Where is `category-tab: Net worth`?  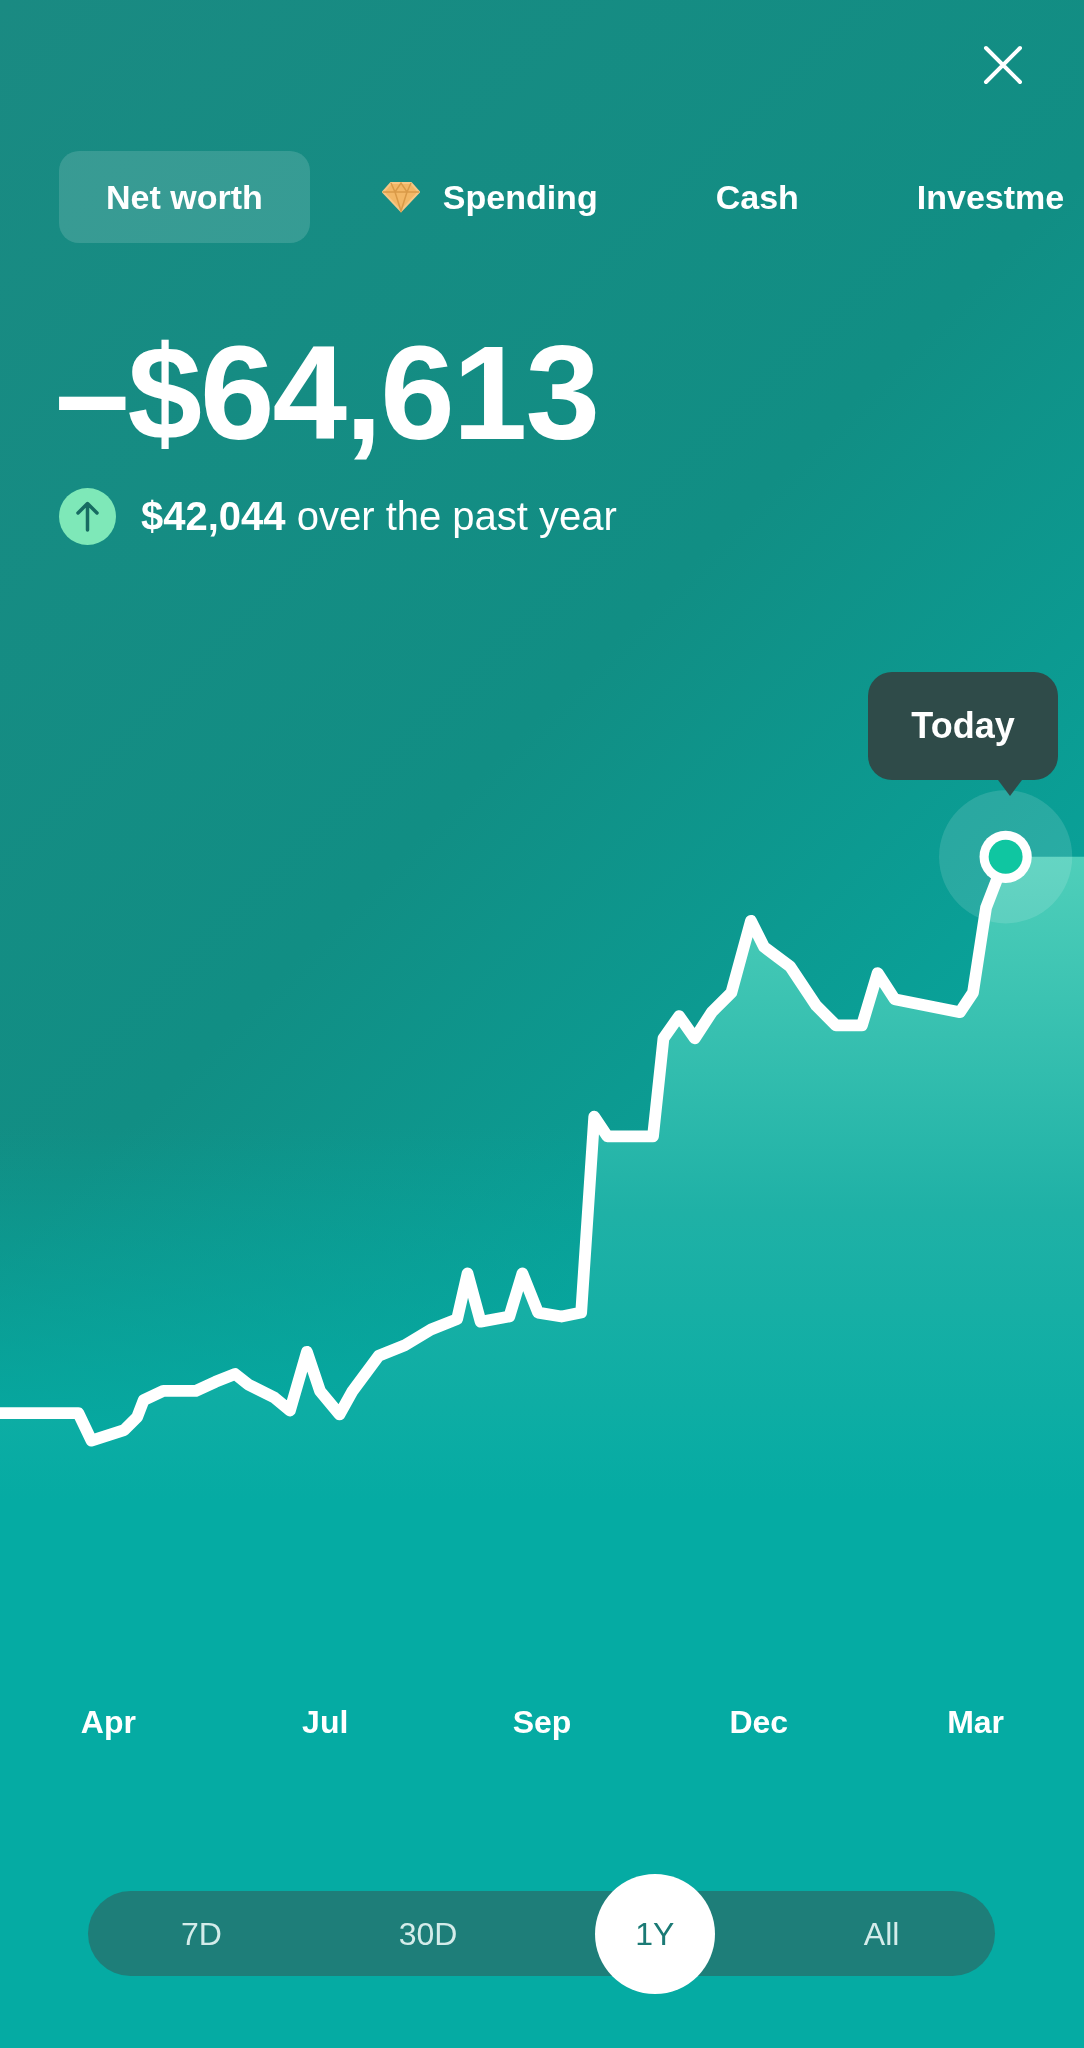
category-tab: Net worth is located at coordinates (184, 197).